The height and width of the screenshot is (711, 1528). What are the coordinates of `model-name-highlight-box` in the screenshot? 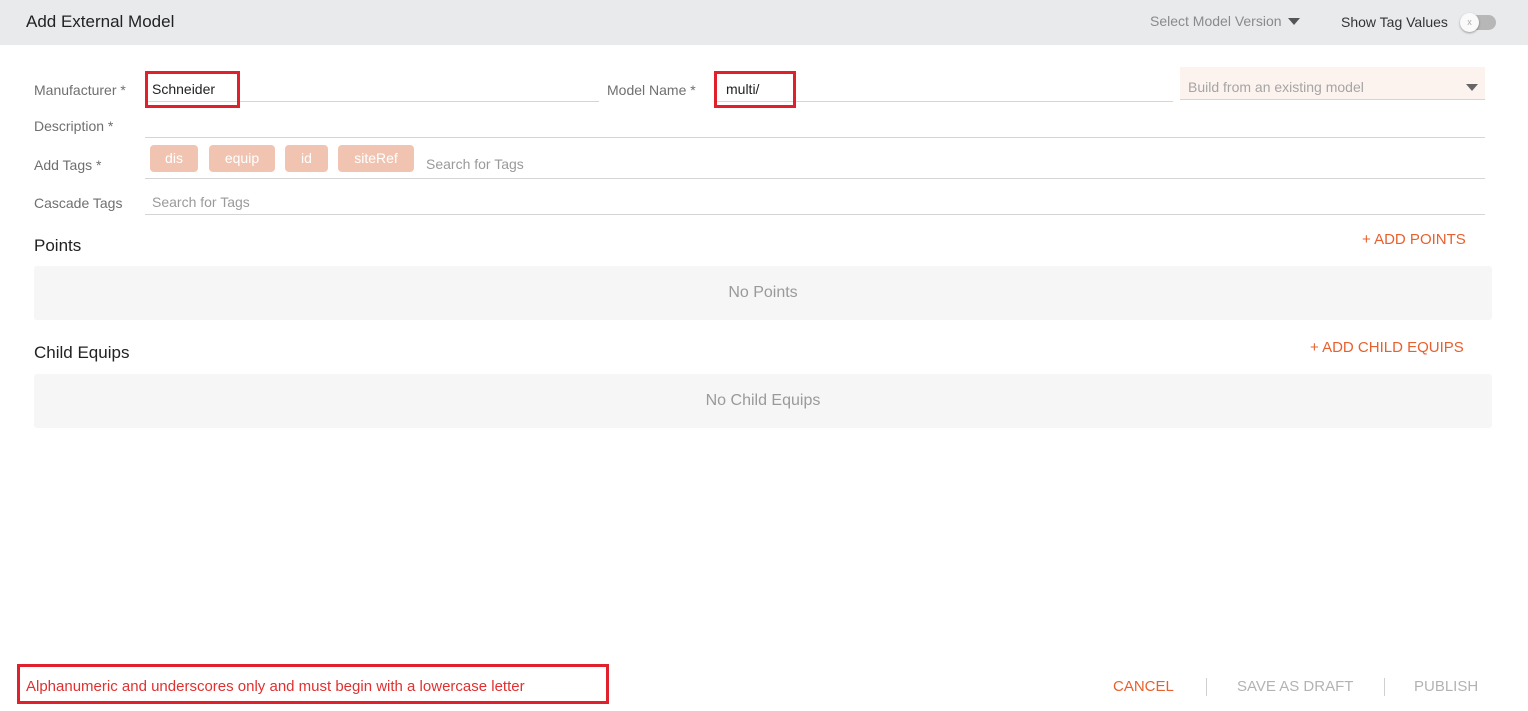 It's located at (755, 89).